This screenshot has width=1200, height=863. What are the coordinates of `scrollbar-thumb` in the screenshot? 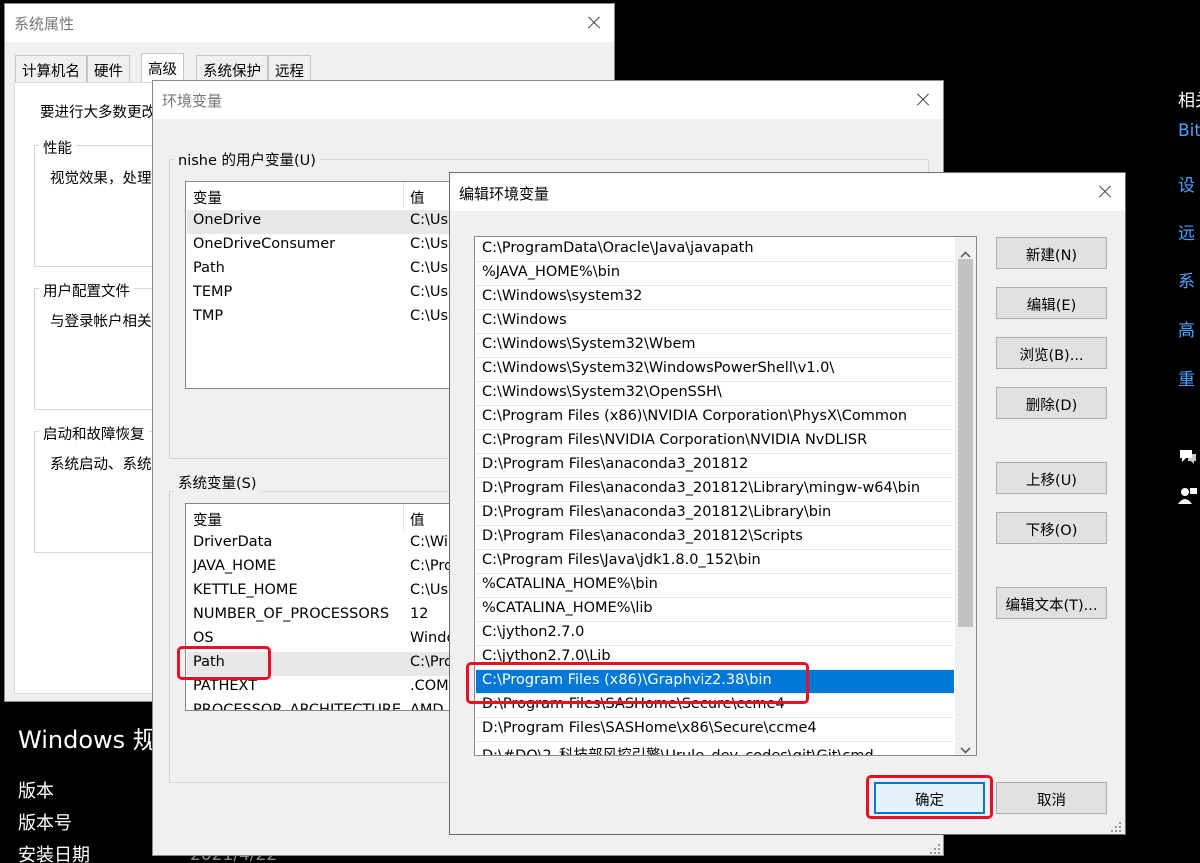 It's located at (965, 443).